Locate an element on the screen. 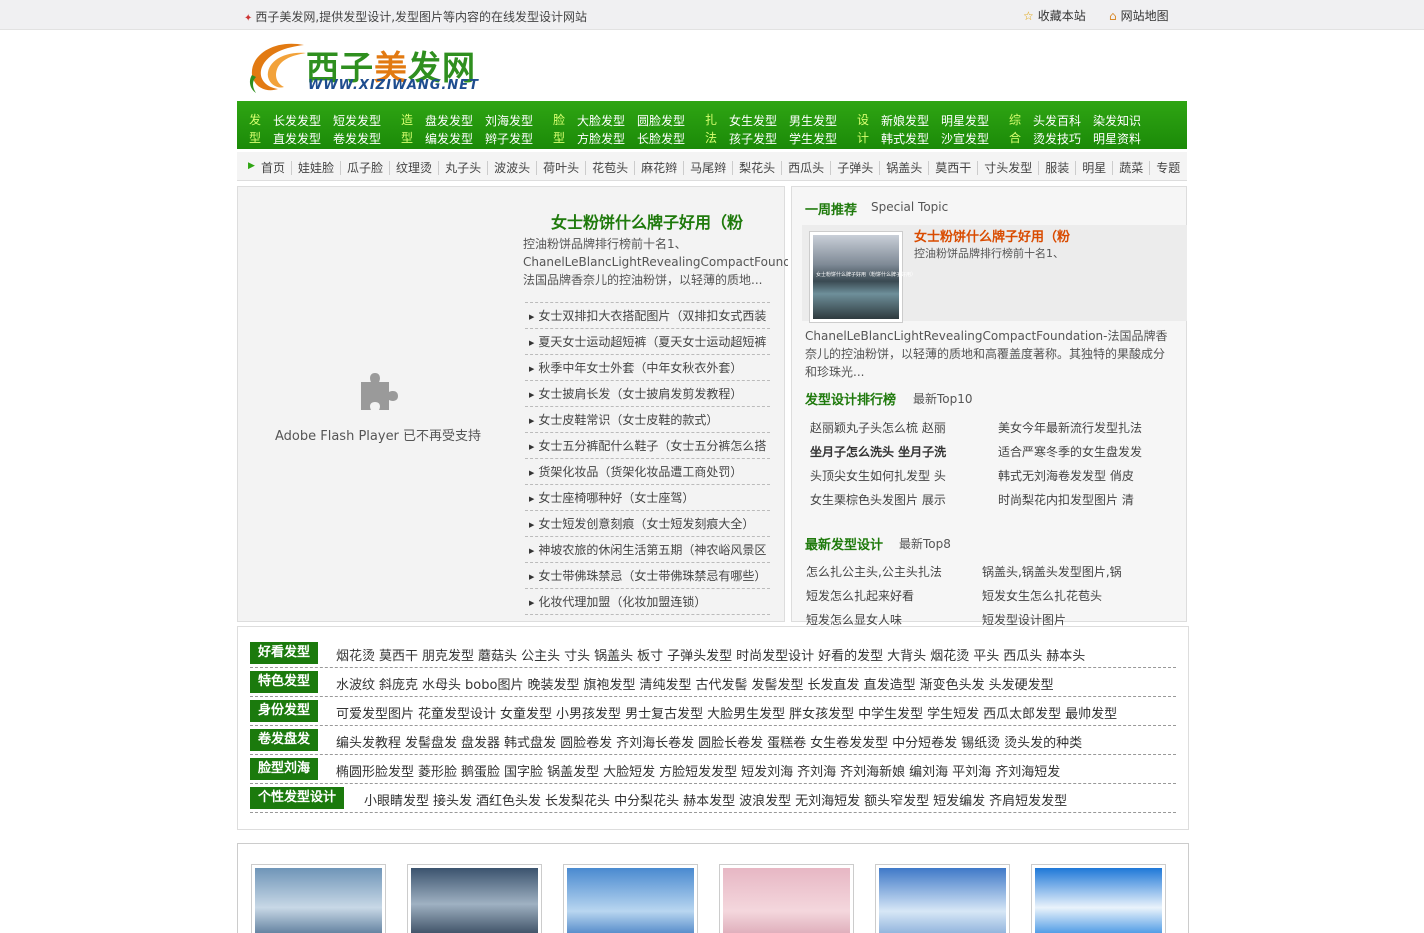  sub-nav-item: 波波头 is located at coordinates (513, 168).